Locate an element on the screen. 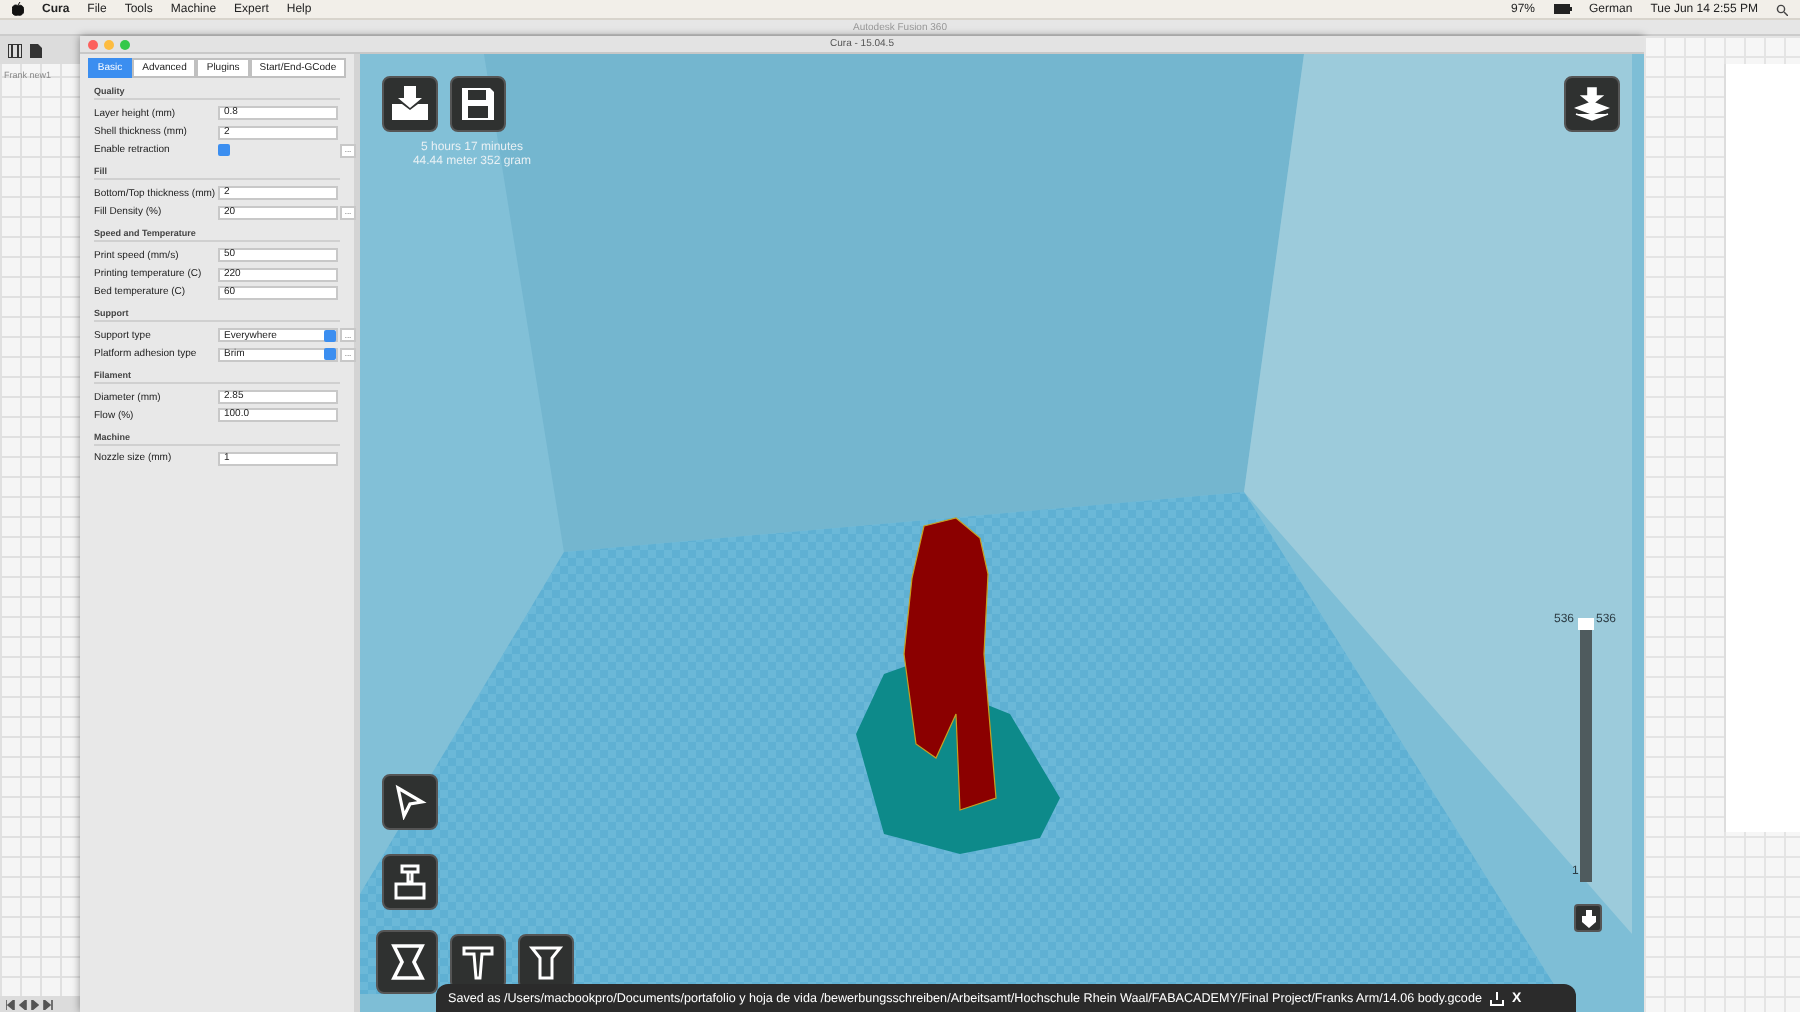 The width and height of the screenshot is (1800, 1012). layers-icon is located at coordinates (1592, 104).